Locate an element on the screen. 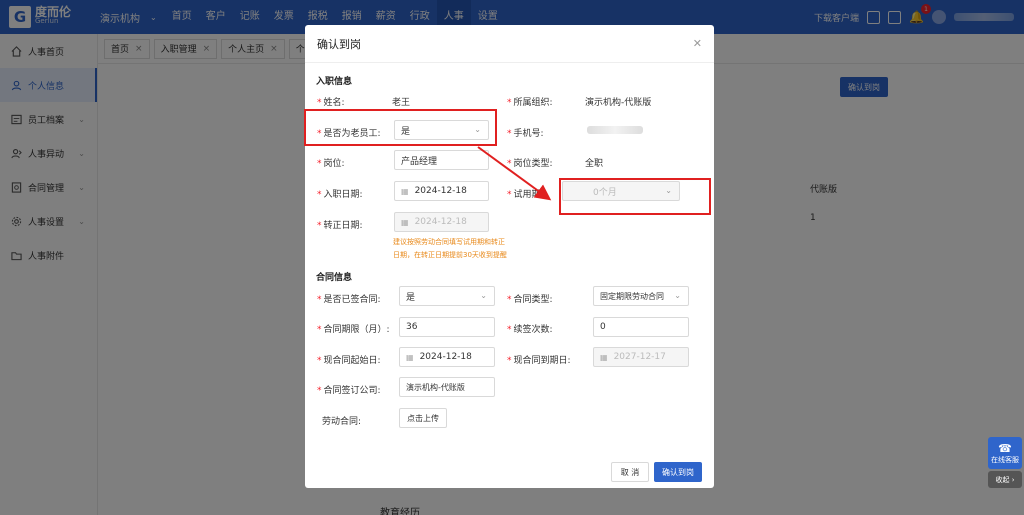 This screenshot has height=515, width=1024. online-support-button: ☎ 在线客服 is located at coordinates (1005, 453).